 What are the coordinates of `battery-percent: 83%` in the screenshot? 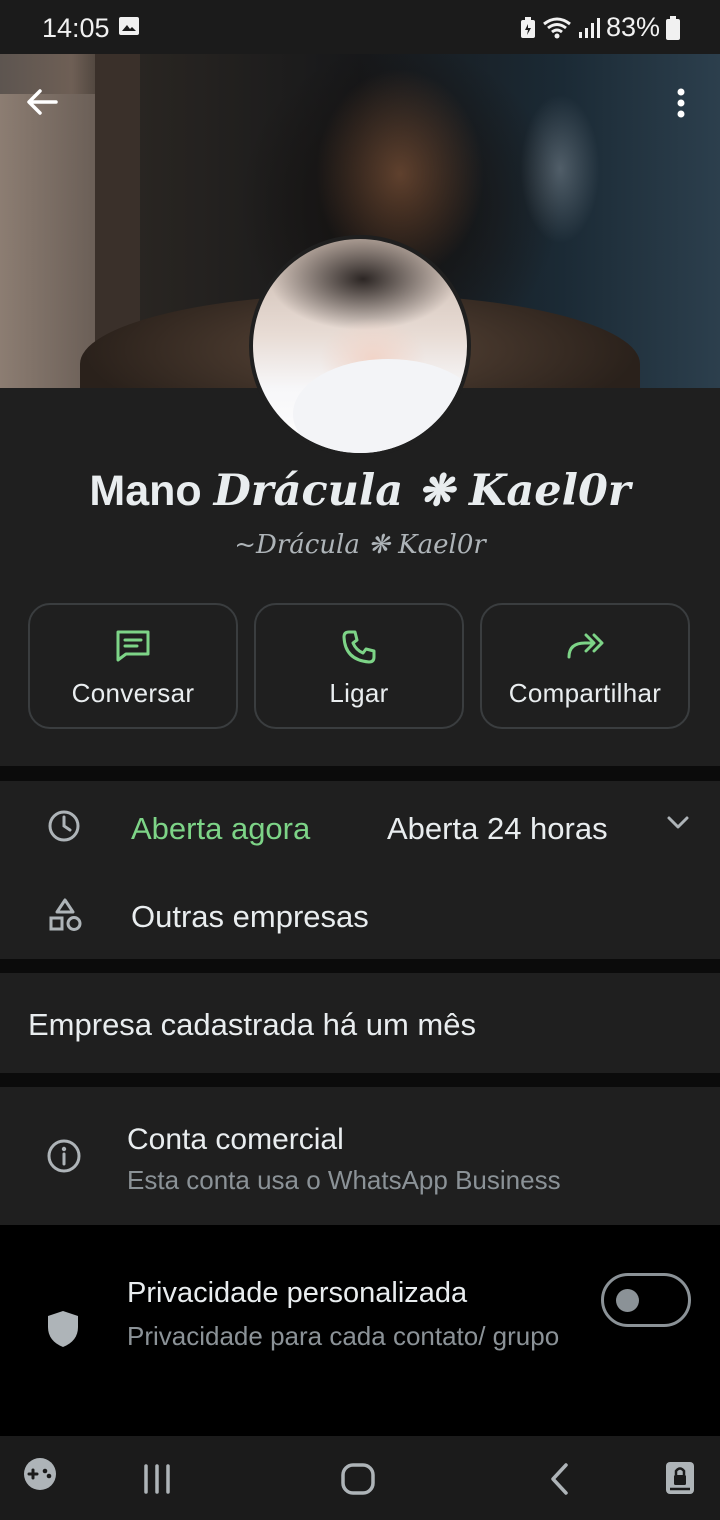 It's located at (632, 27).